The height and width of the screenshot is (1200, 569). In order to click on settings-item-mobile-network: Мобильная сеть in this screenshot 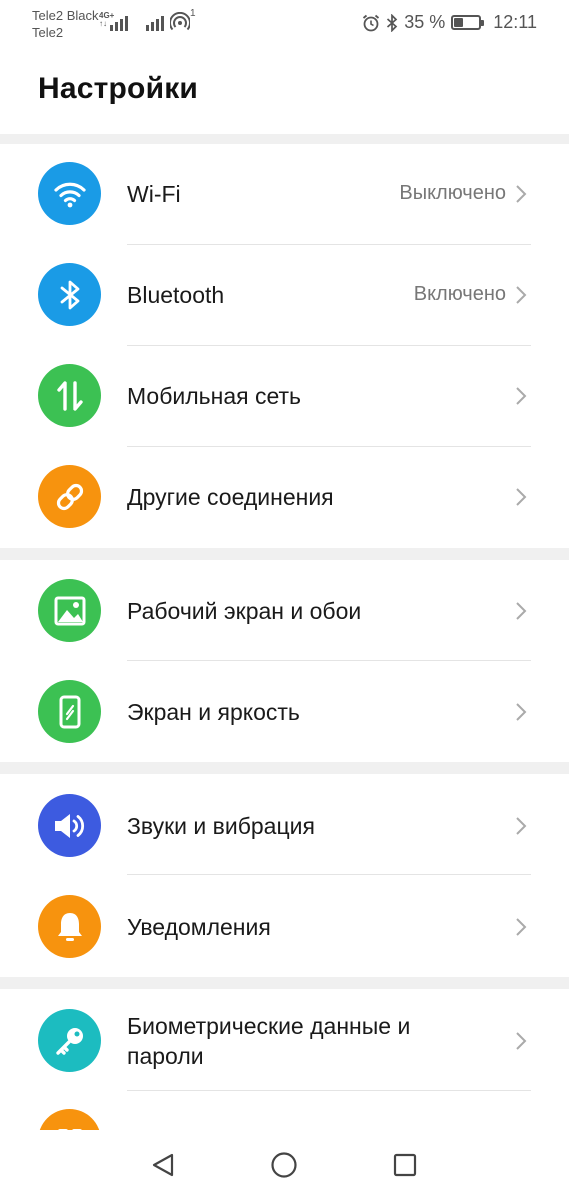, I will do `click(284, 396)`.